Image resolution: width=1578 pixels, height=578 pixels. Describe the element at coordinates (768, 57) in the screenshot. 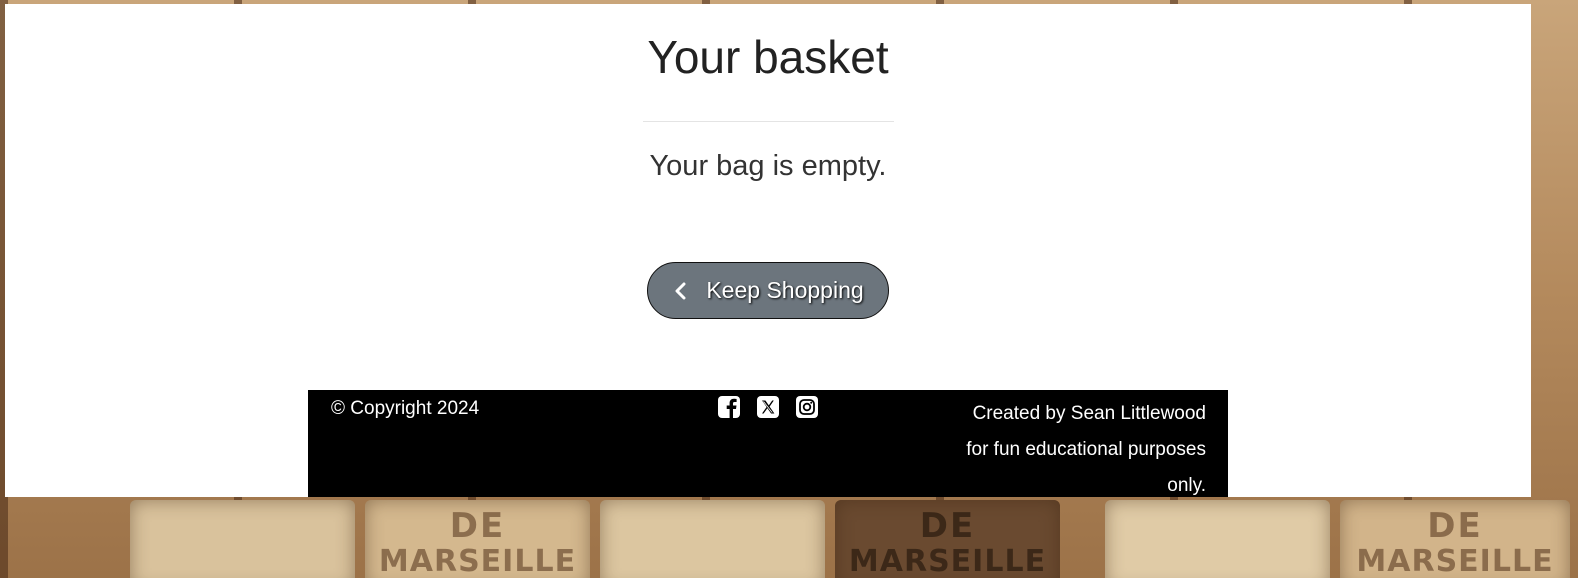

I see `page-title: Your basket` at that location.